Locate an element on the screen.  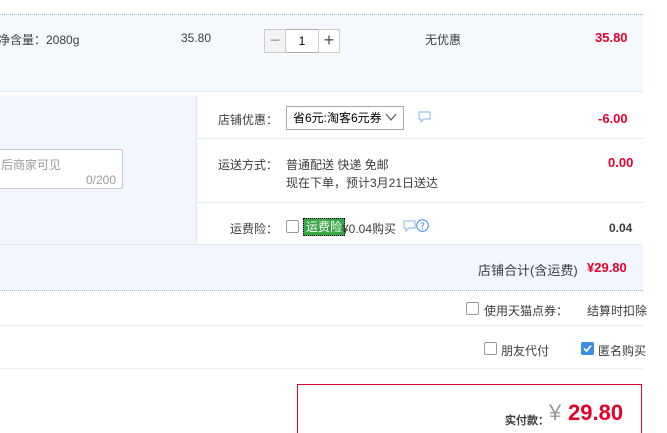
check-icon is located at coordinates (587, 348).